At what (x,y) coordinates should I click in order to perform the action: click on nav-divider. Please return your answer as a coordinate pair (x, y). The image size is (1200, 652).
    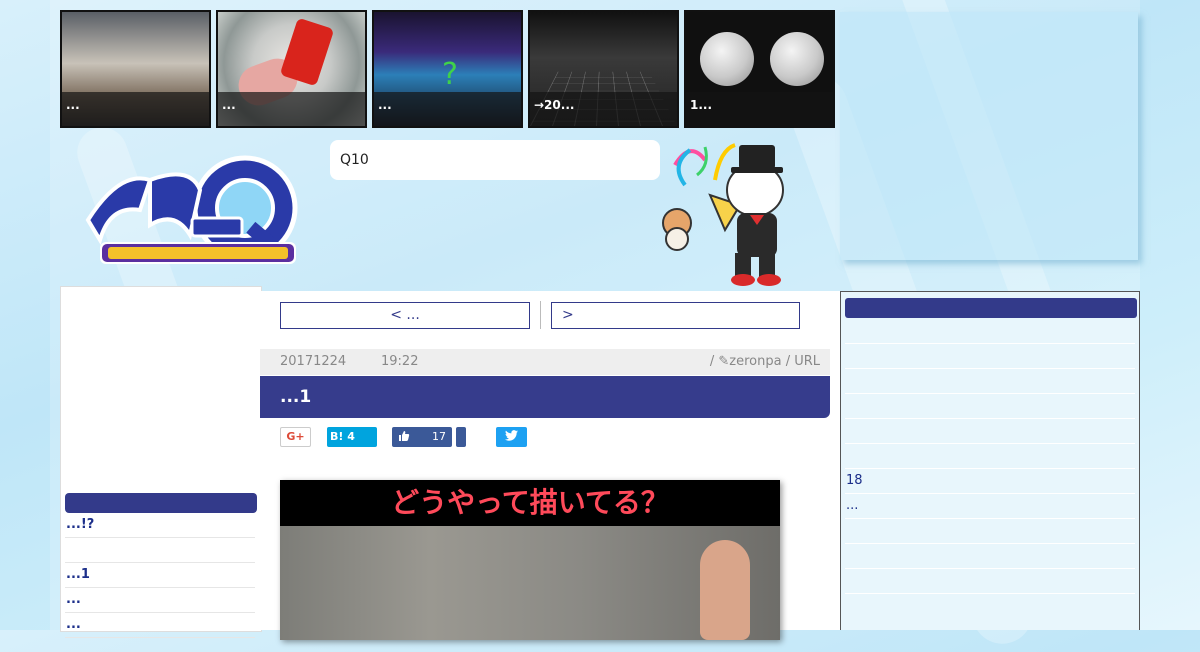
    Looking at the image, I should click on (540, 315).